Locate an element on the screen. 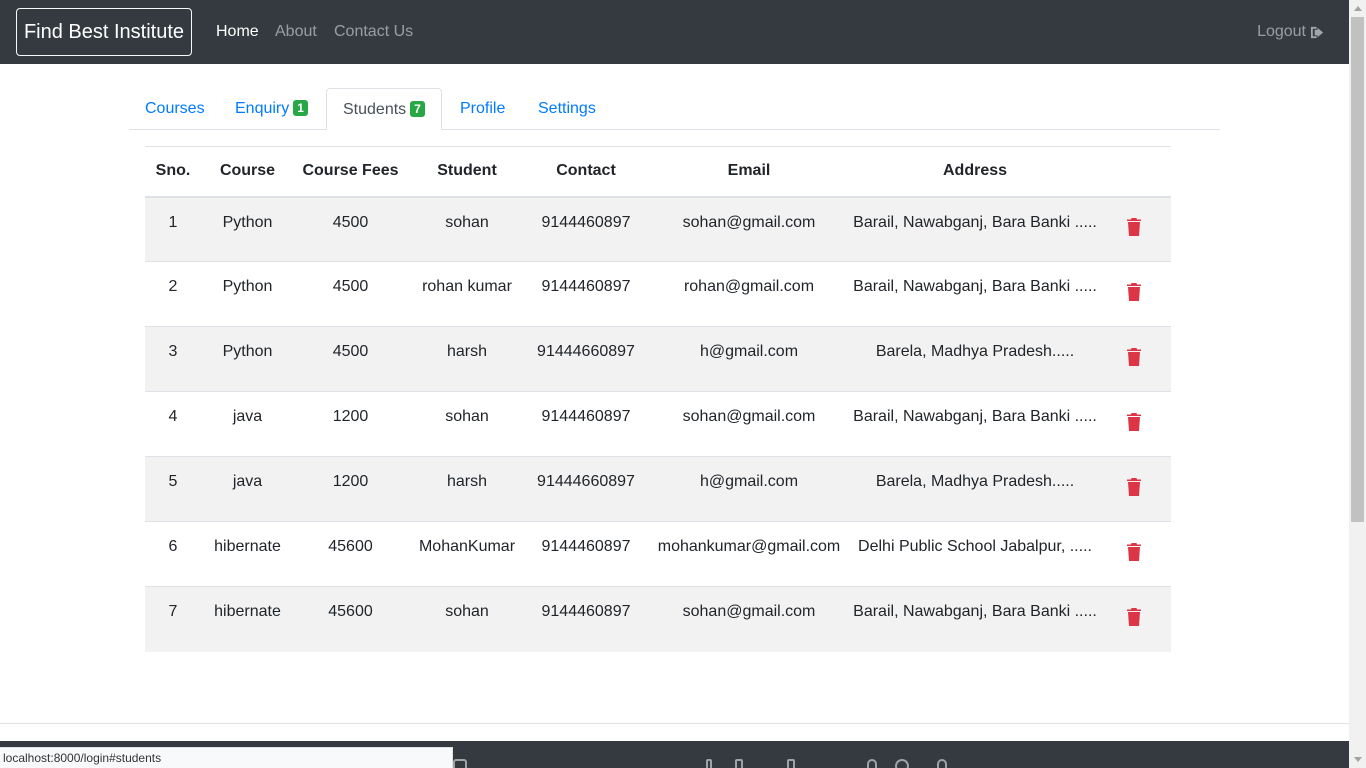 Image resolution: width=1366 pixels, height=768 pixels. header-course-fees: Course Fees is located at coordinates (350, 172).